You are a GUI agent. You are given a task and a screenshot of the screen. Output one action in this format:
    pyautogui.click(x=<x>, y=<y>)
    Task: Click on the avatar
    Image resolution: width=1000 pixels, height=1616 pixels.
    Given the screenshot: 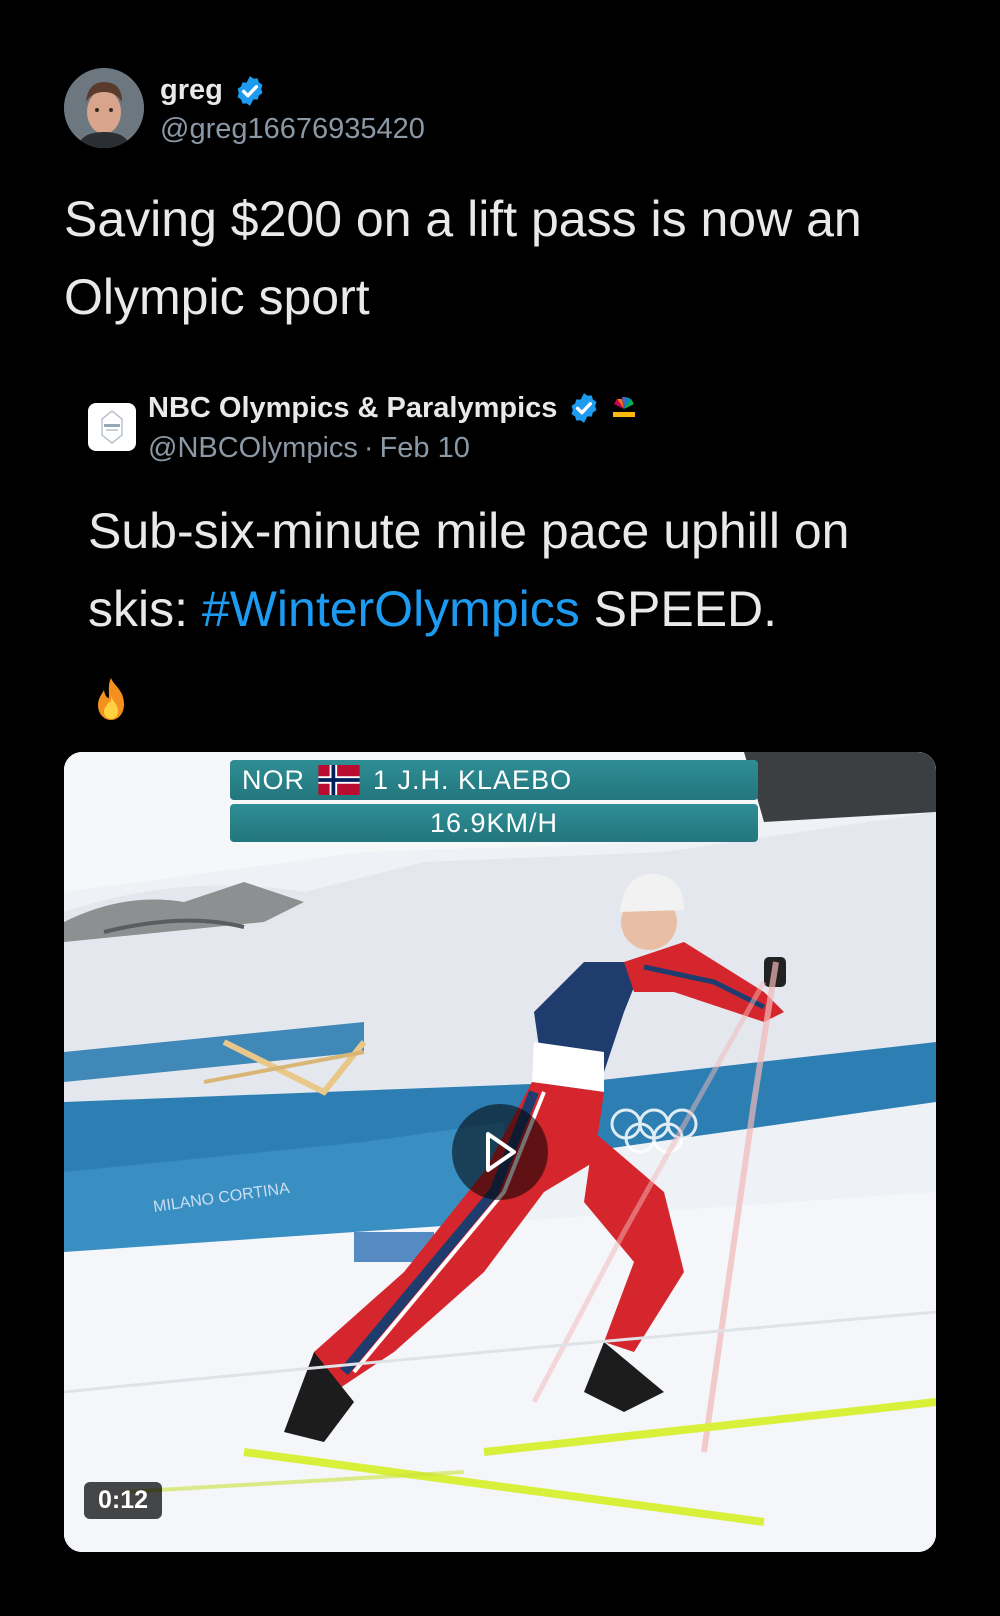 What is the action you would take?
    pyautogui.click(x=104, y=108)
    